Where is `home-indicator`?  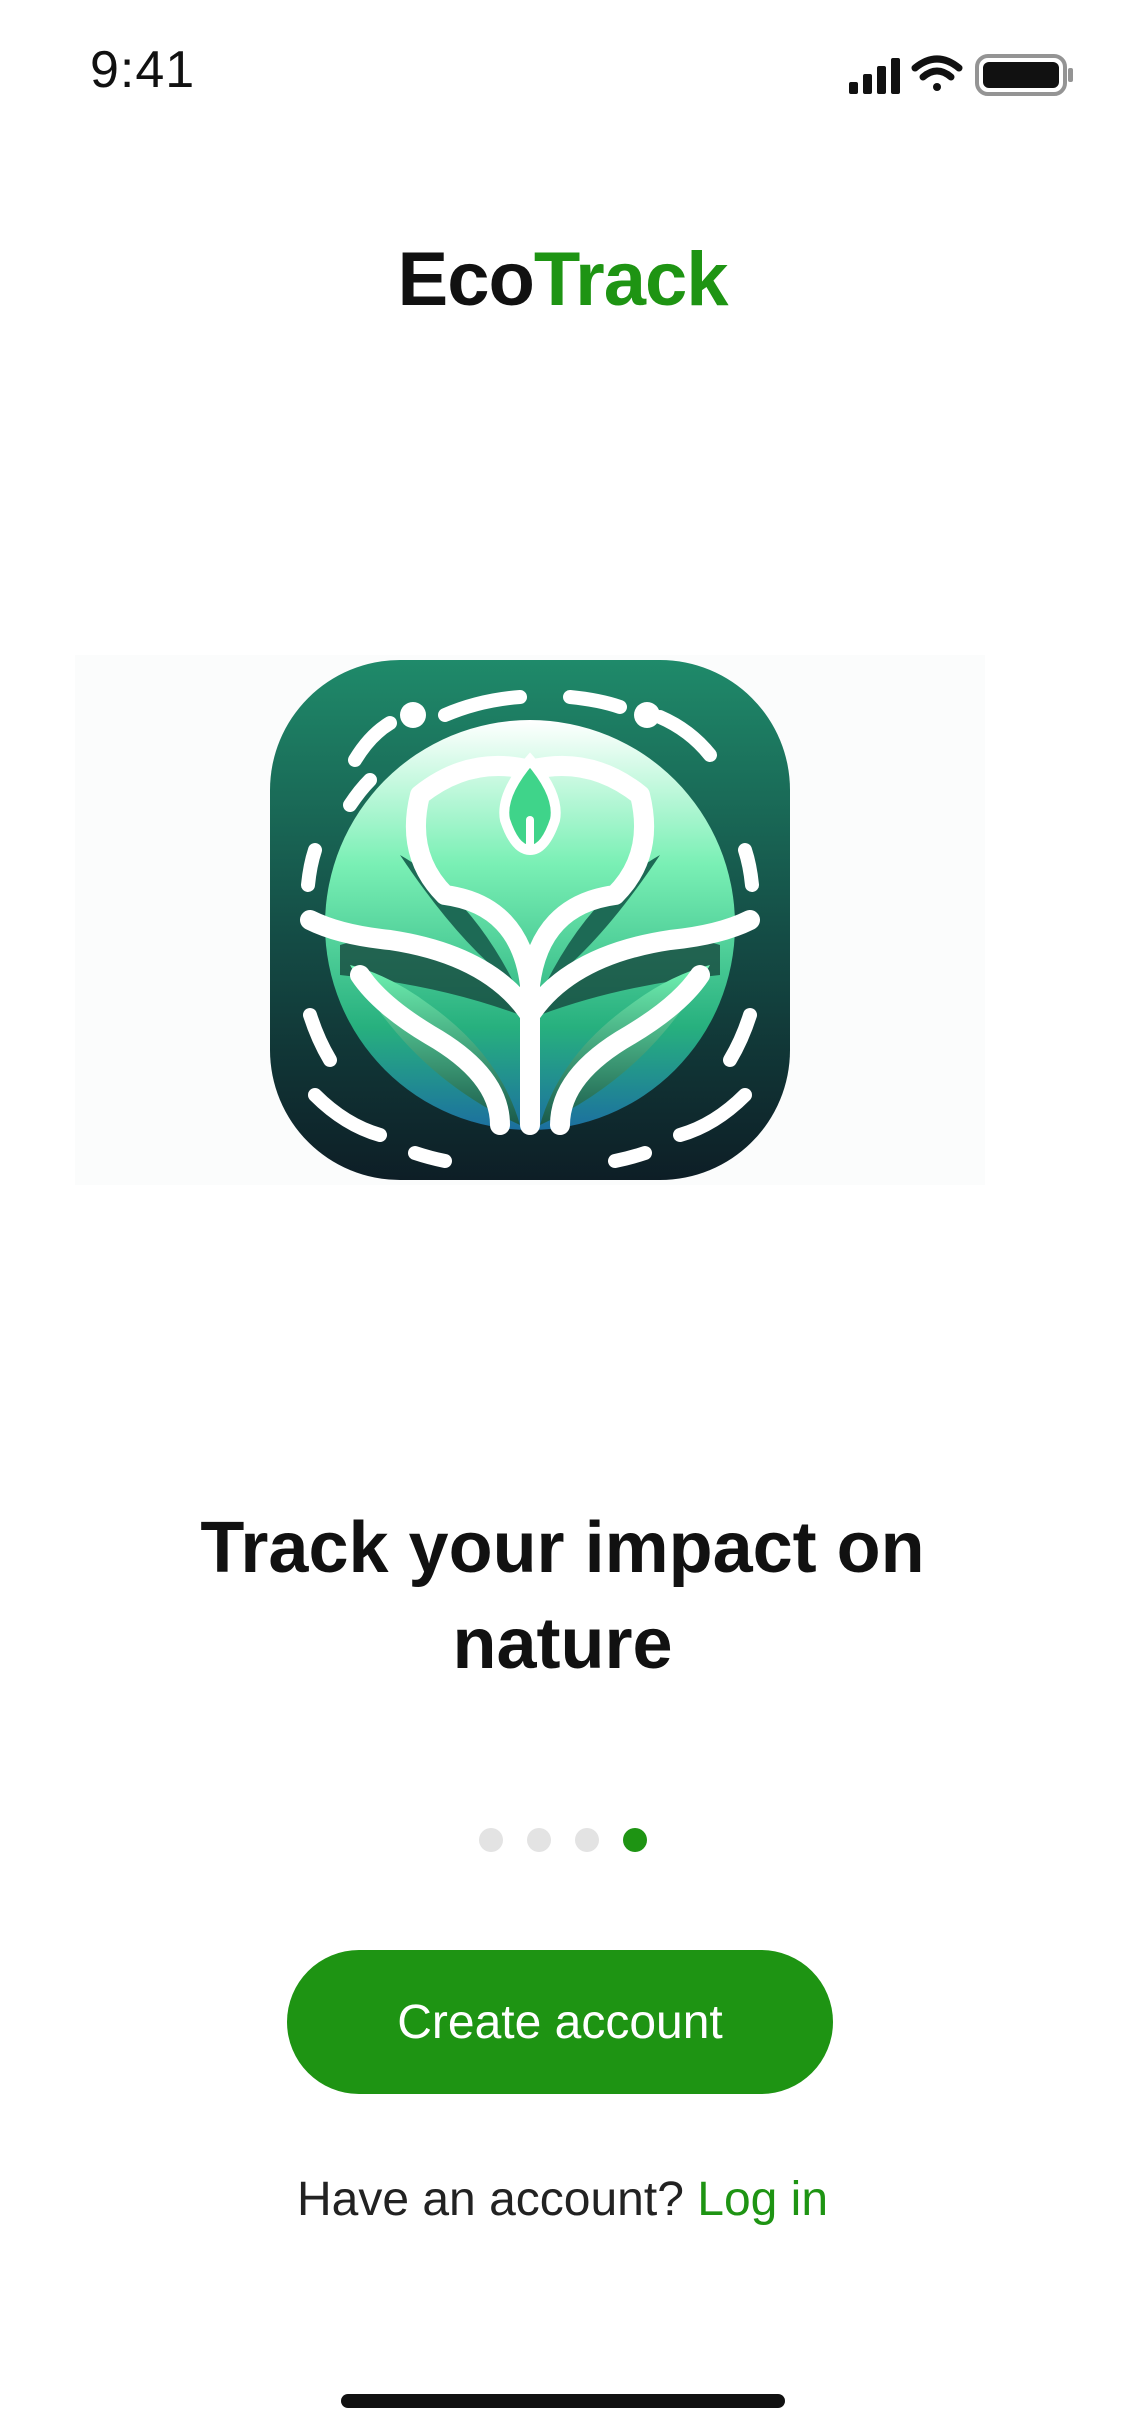
home-indicator is located at coordinates (563, 2401).